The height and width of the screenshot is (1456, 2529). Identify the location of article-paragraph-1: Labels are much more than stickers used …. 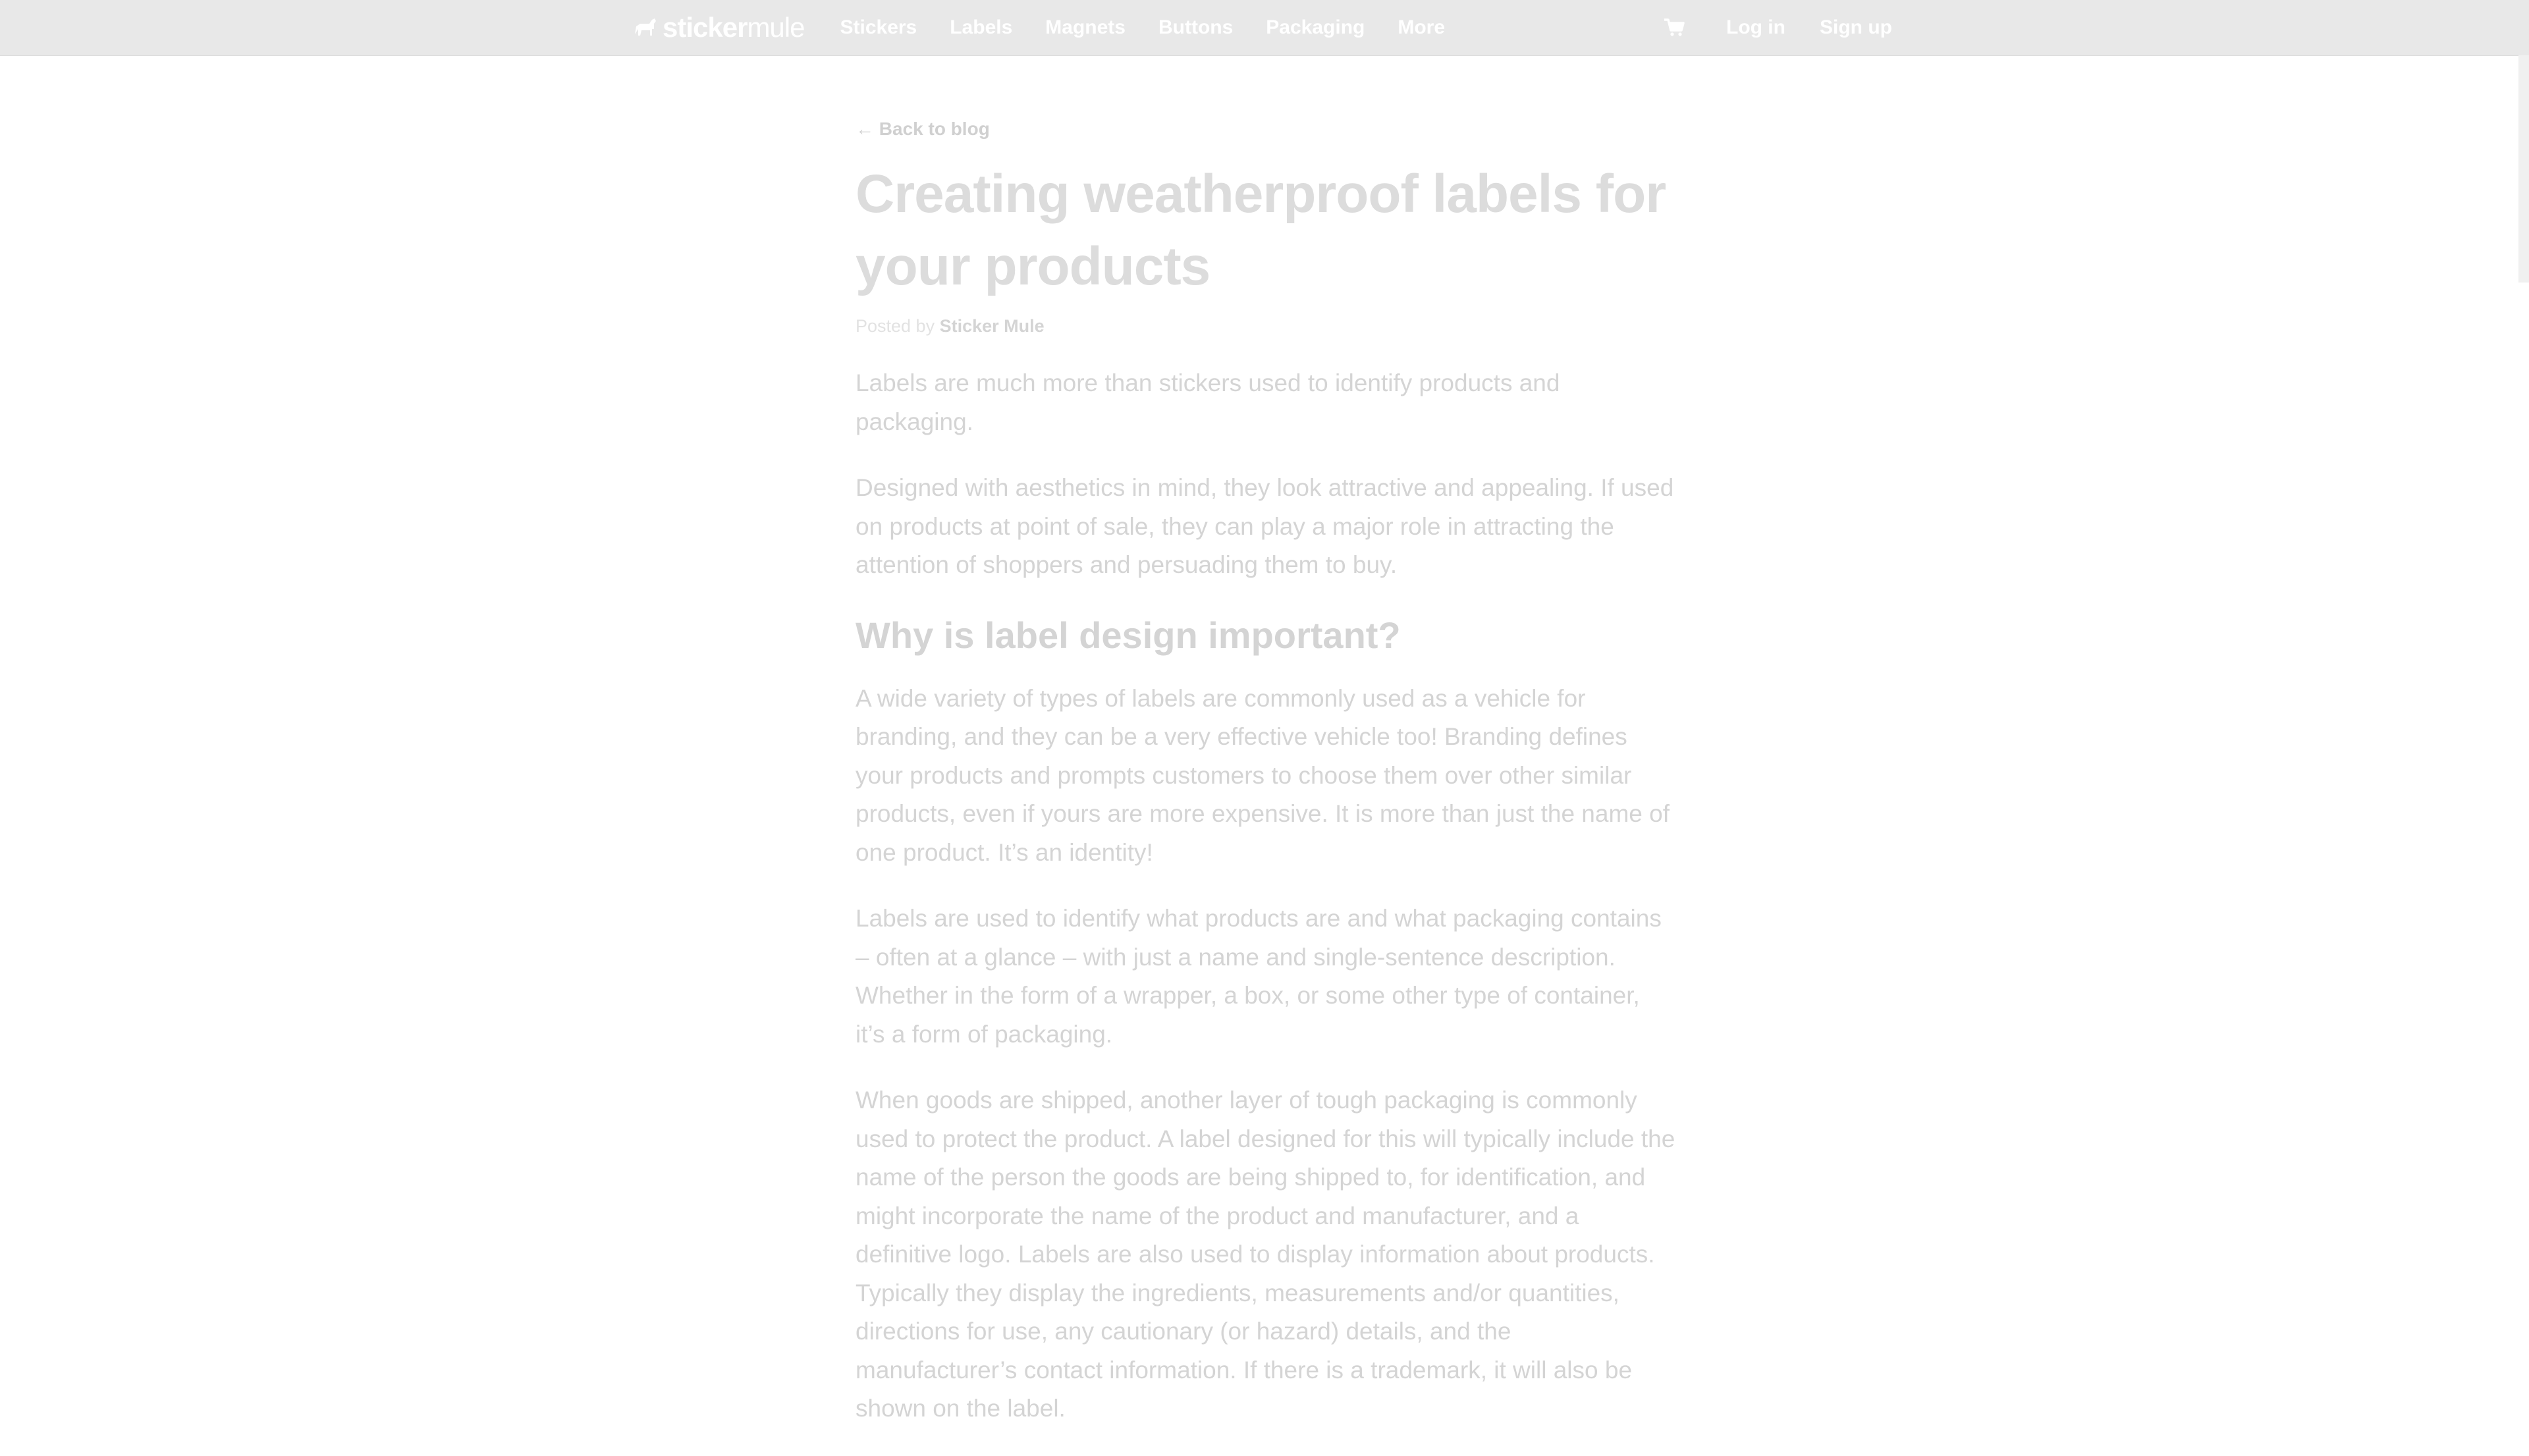
(1208, 402).